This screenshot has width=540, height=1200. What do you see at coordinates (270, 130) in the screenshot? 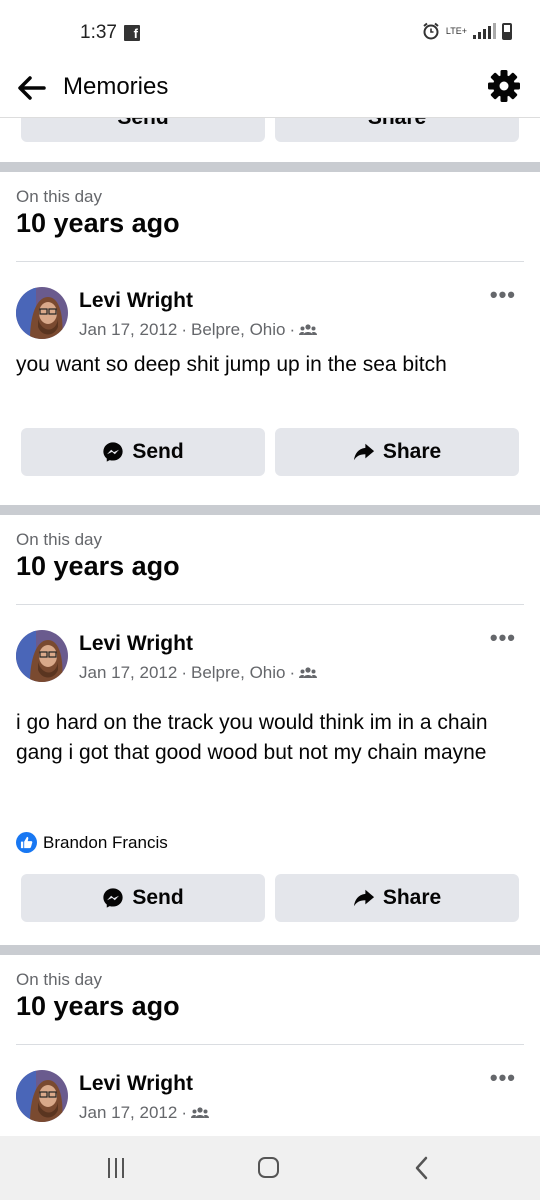
I see `previous-post-actions: Send Share` at bounding box center [270, 130].